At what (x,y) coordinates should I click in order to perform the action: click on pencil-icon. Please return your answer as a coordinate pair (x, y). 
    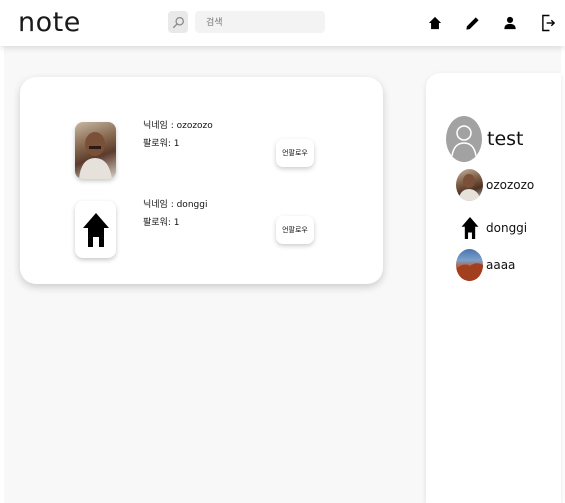
    Looking at the image, I should click on (472, 23).